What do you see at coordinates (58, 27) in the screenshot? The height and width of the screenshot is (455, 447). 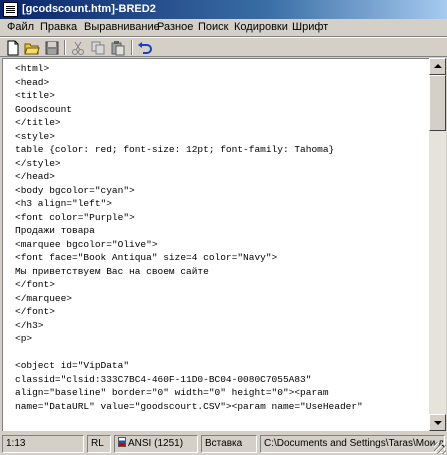 I see `menu-edit: Правка` at bounding box center [58, 27].